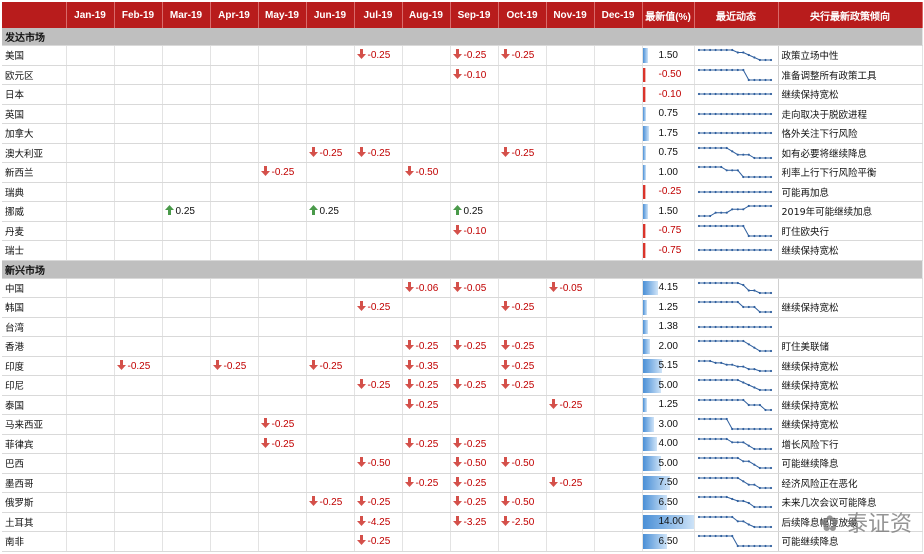 This screenshot has width=924, height=554. I want to click on section-header-row: 新兴市场, so click(462, 269).